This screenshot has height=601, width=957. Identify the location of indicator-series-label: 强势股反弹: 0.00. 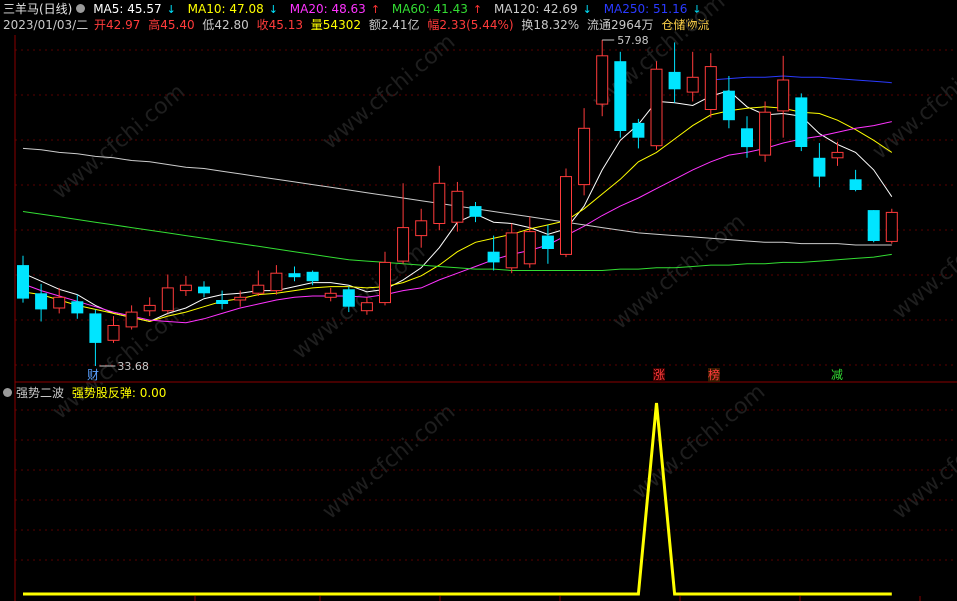
(119, 393).